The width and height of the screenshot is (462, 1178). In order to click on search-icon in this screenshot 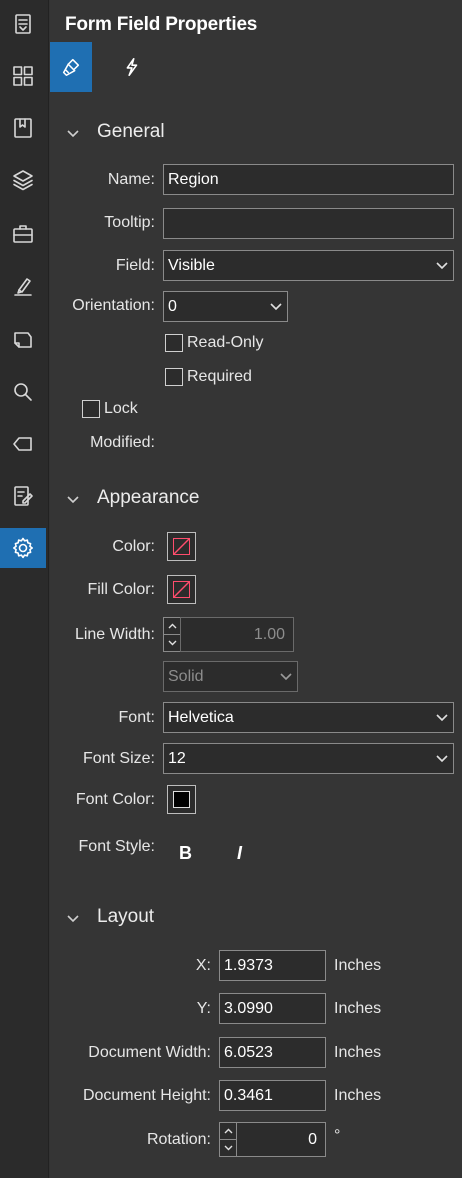, I will do `click(23, 392)`.